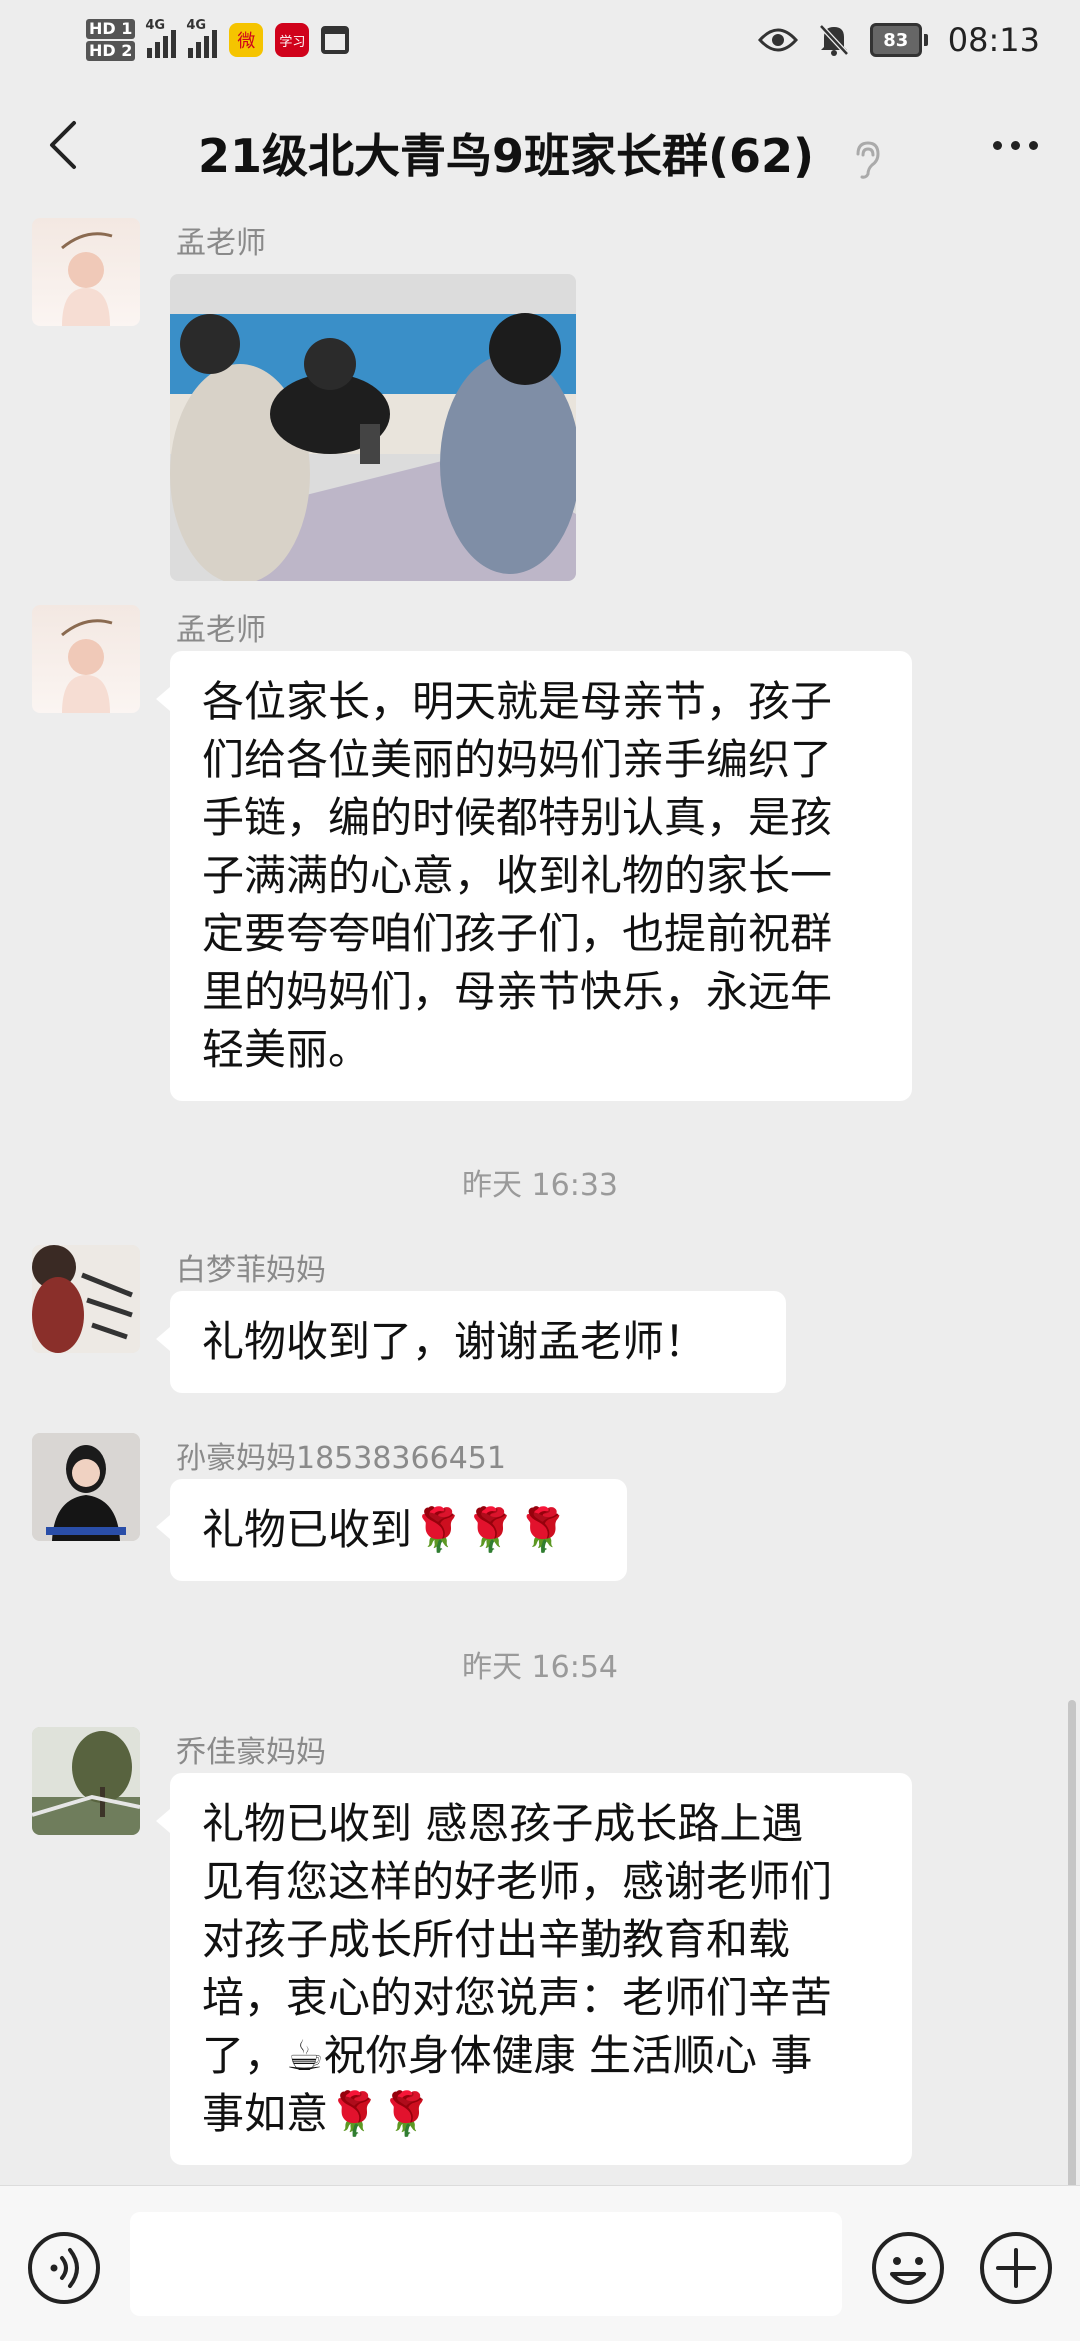  I want to click on input-bar, so click(540, 2263).